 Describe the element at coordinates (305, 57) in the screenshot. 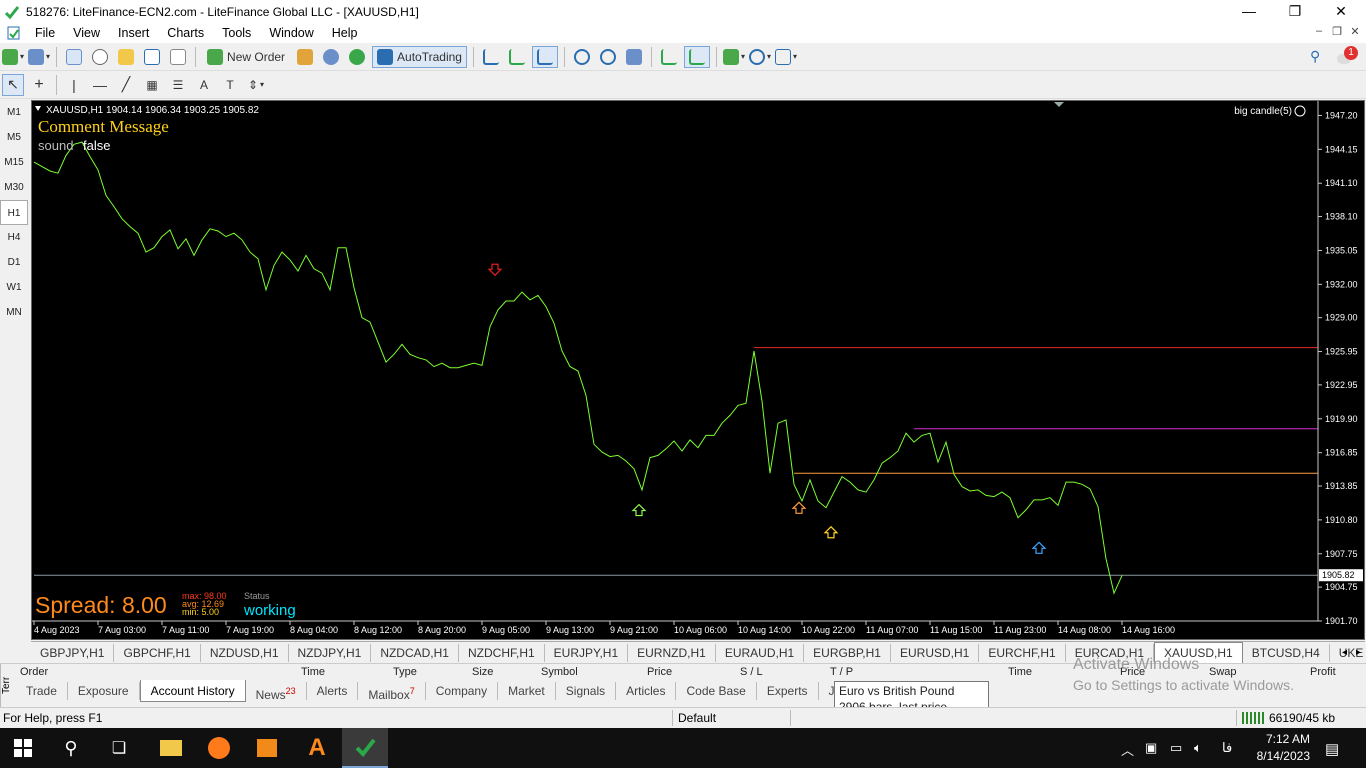

I see `metaeditor-button` at that location.